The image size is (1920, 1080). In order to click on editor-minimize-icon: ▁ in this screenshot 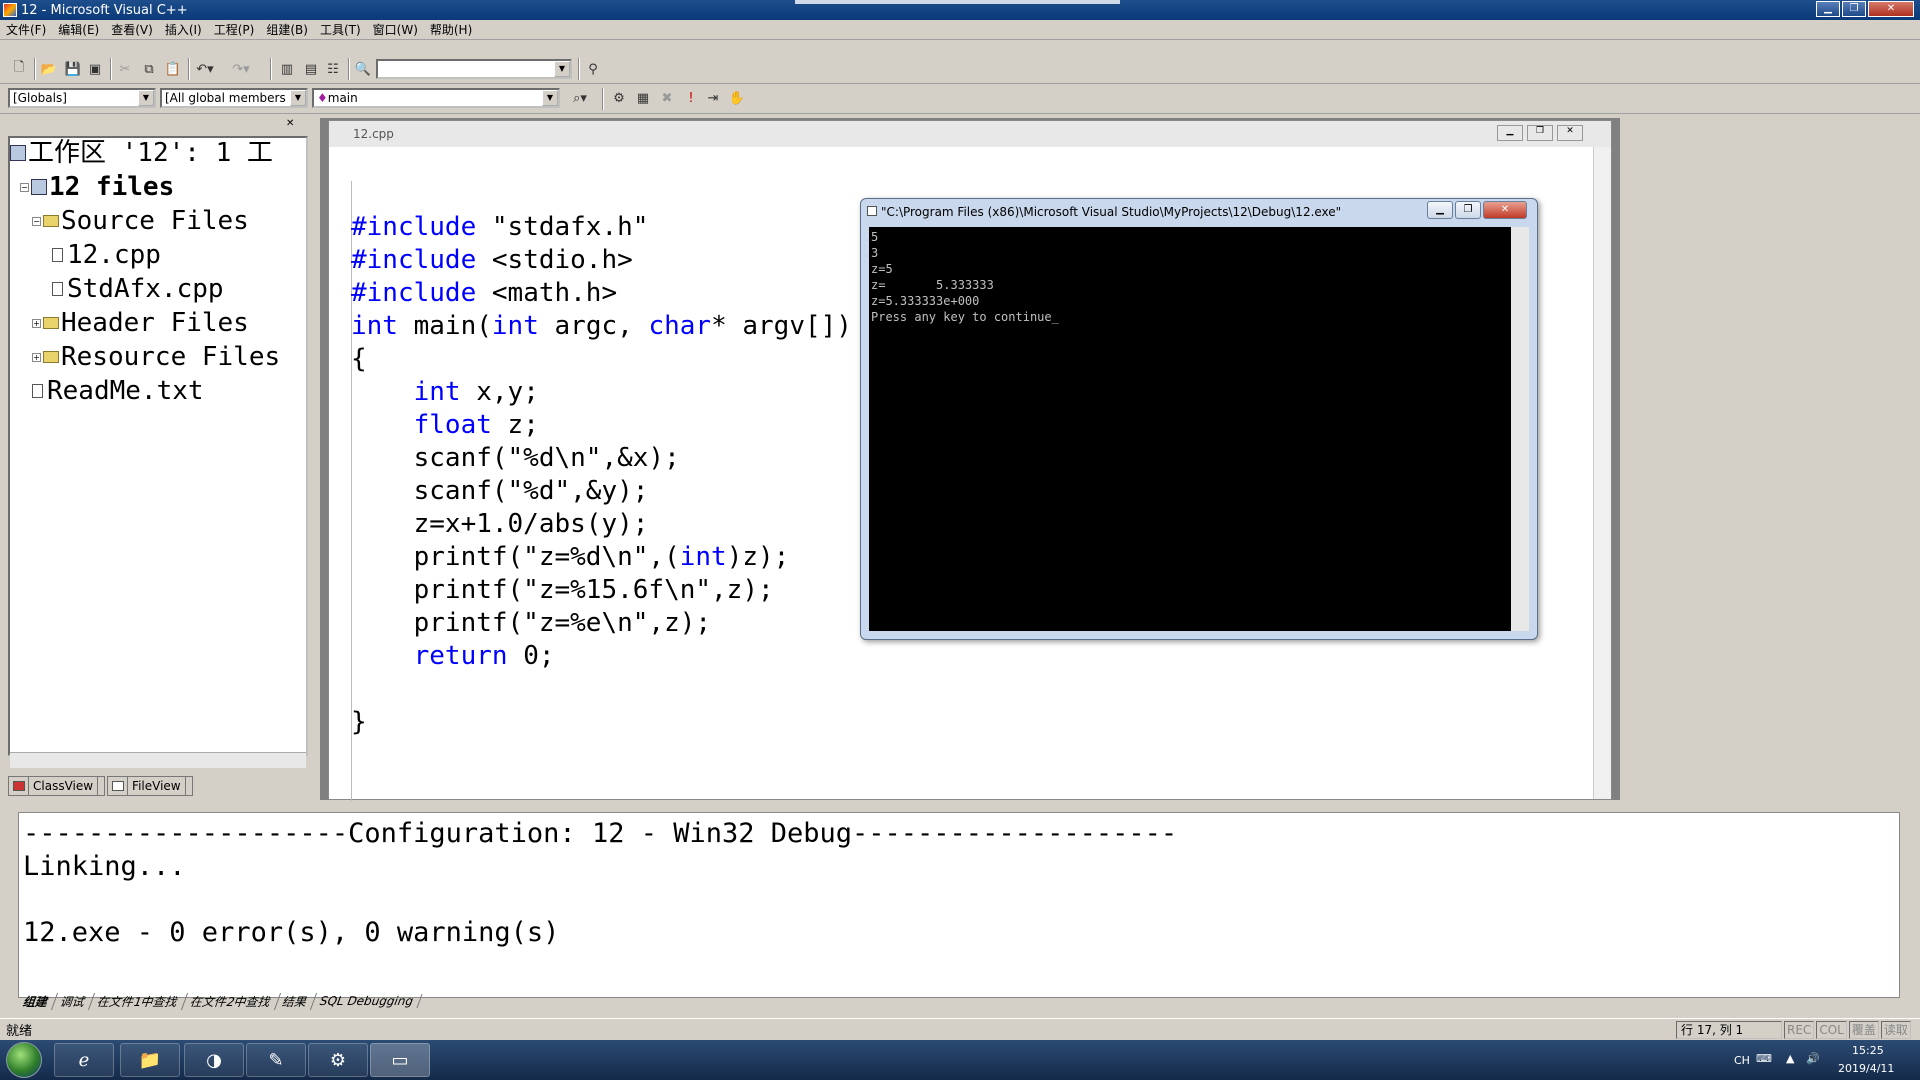, I will do `click(1510, 133)`.